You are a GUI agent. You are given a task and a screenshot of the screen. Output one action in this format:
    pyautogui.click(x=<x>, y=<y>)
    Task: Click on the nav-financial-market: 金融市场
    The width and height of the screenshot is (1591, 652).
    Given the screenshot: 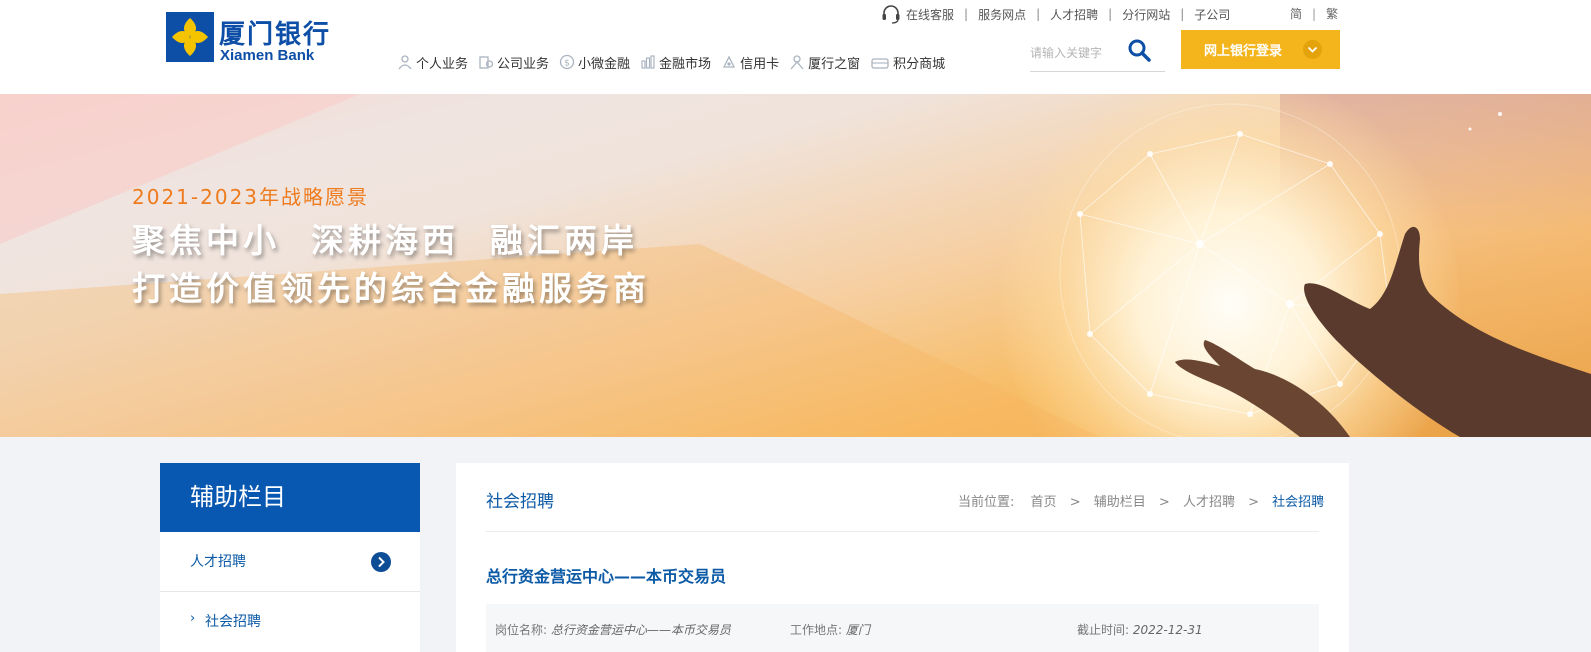 What is the action you would take?
    pyautogui.click(x=675, y=62)
    